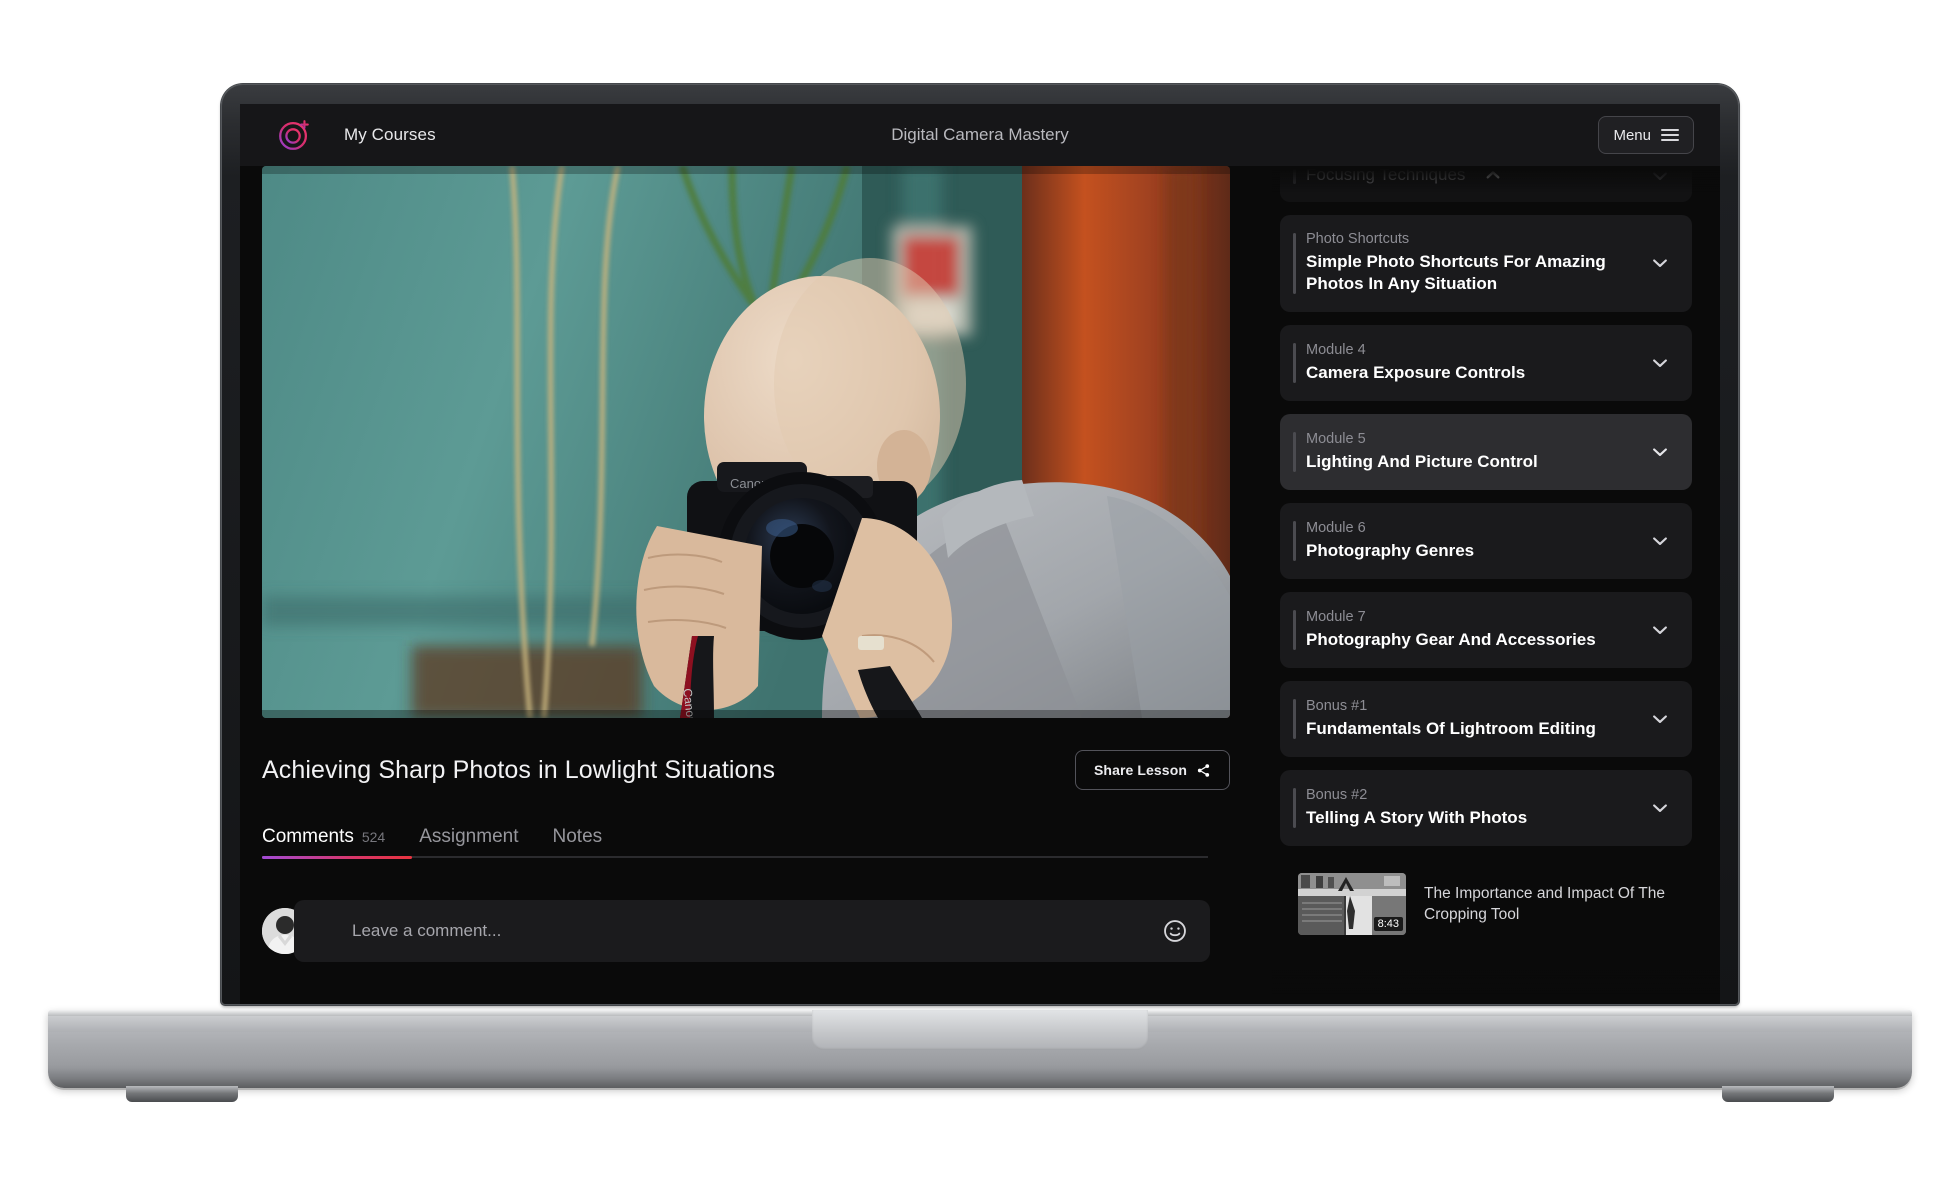 This screenshot has height=1194, width=1960. Describe the element at coordinates (1670, 135) in the screenshot. I see `hamburger-icon` at that location.